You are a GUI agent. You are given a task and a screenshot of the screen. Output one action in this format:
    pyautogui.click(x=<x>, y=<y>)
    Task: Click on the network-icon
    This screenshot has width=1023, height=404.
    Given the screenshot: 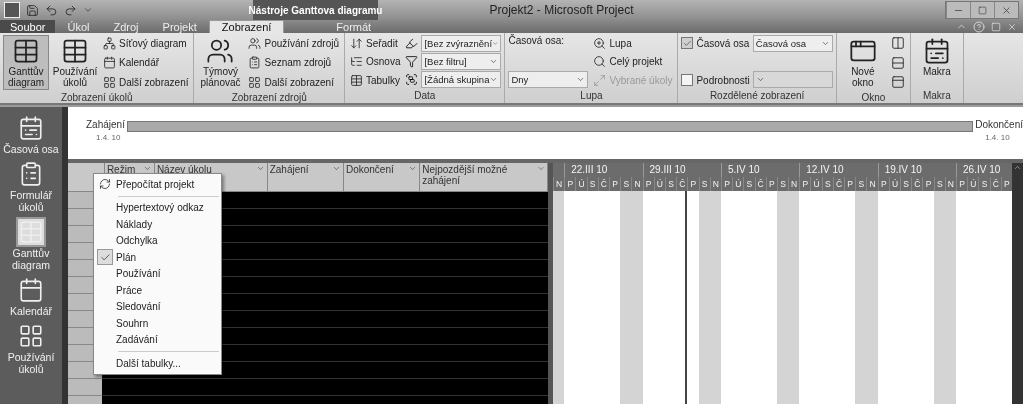 What is the action you would take?
    pyautogui.click(x=109, y=43)
    